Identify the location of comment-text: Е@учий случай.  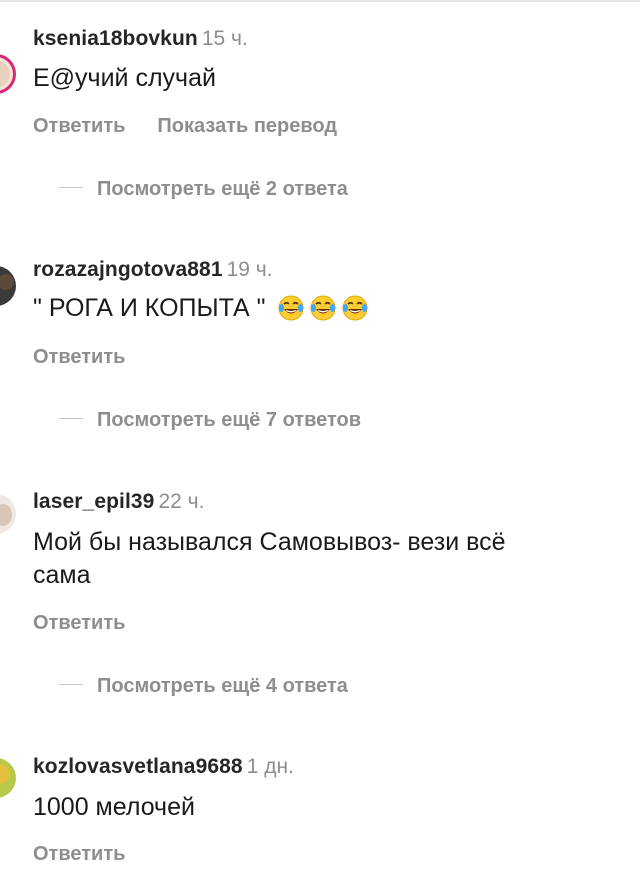
(124, 78).